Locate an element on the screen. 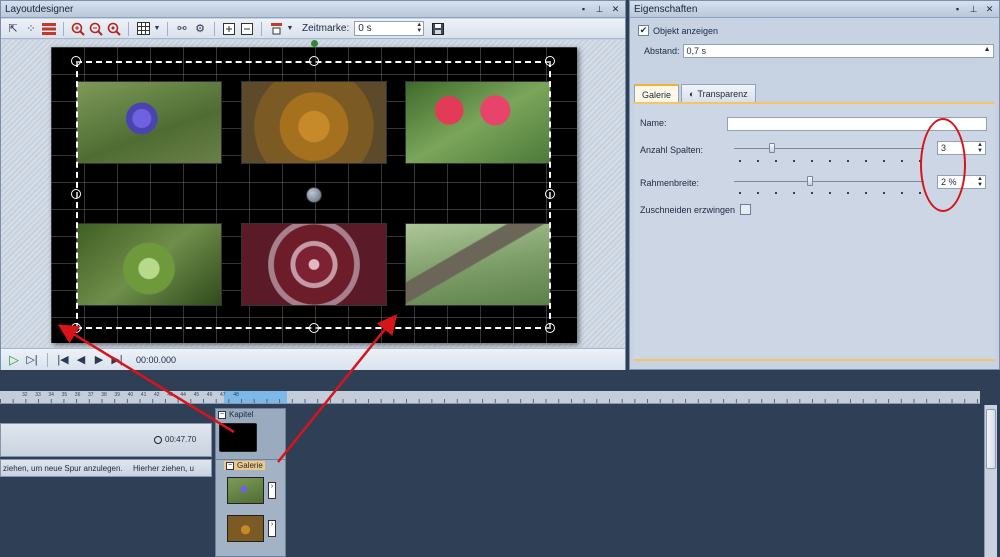 The width and height of the screenshot is (1000, 557). annotation-arrows is located at coordinates (227, 388).